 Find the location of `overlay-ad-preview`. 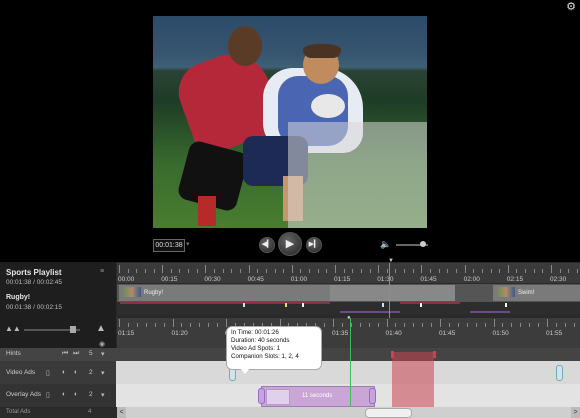

overlay-ad-preview is located at coordinates (357, 175).